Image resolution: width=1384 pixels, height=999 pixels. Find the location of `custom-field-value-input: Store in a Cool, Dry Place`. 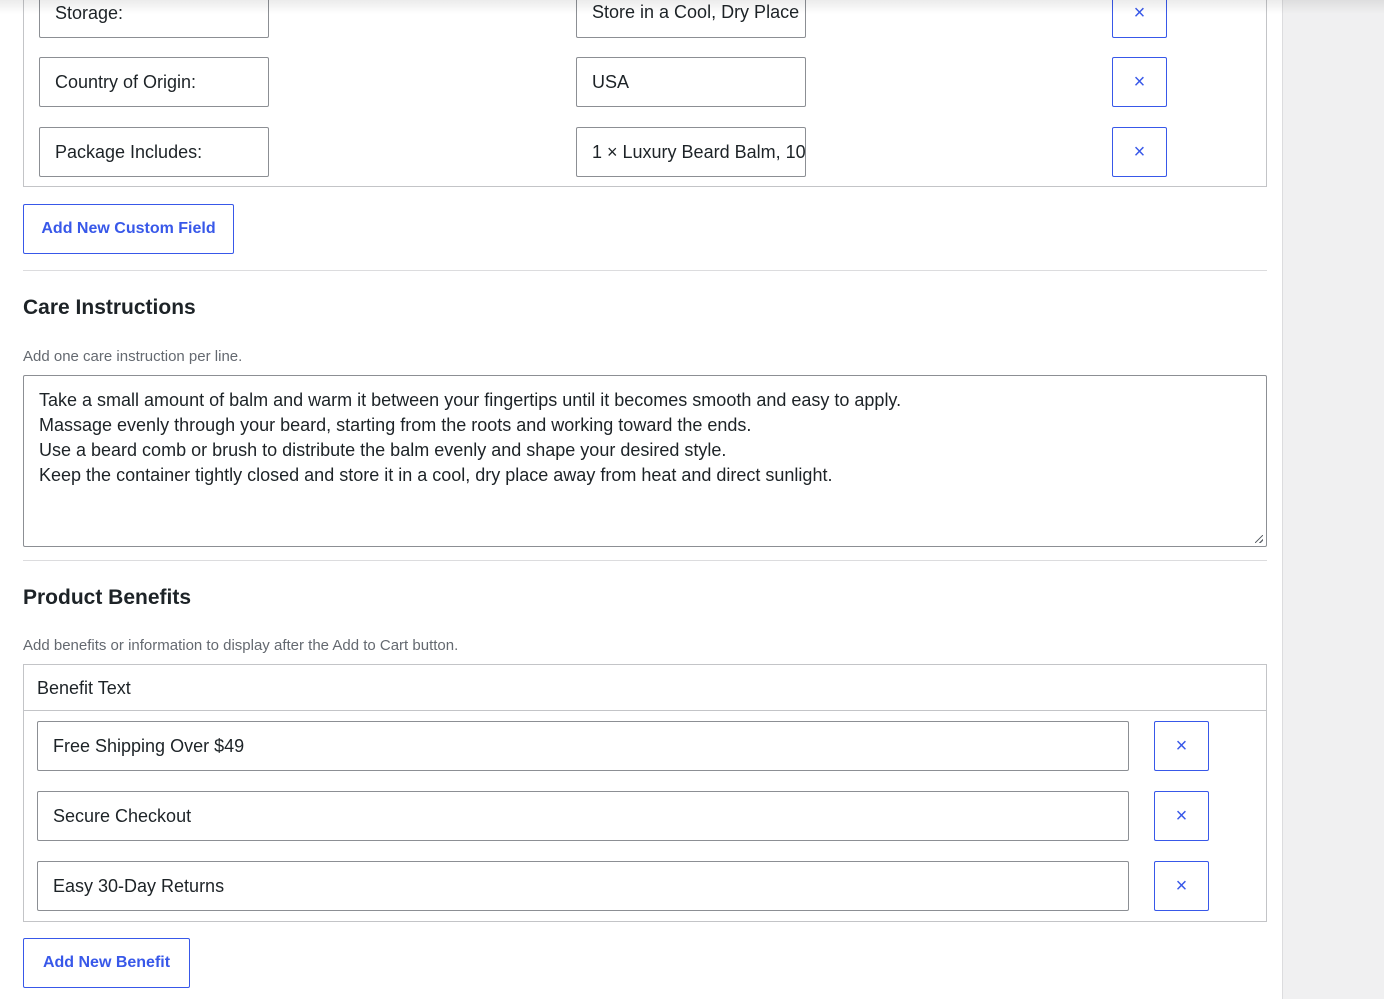

custom-field-value-input: Store in a Cool, Dry Place is located at coordinates (691, 19).